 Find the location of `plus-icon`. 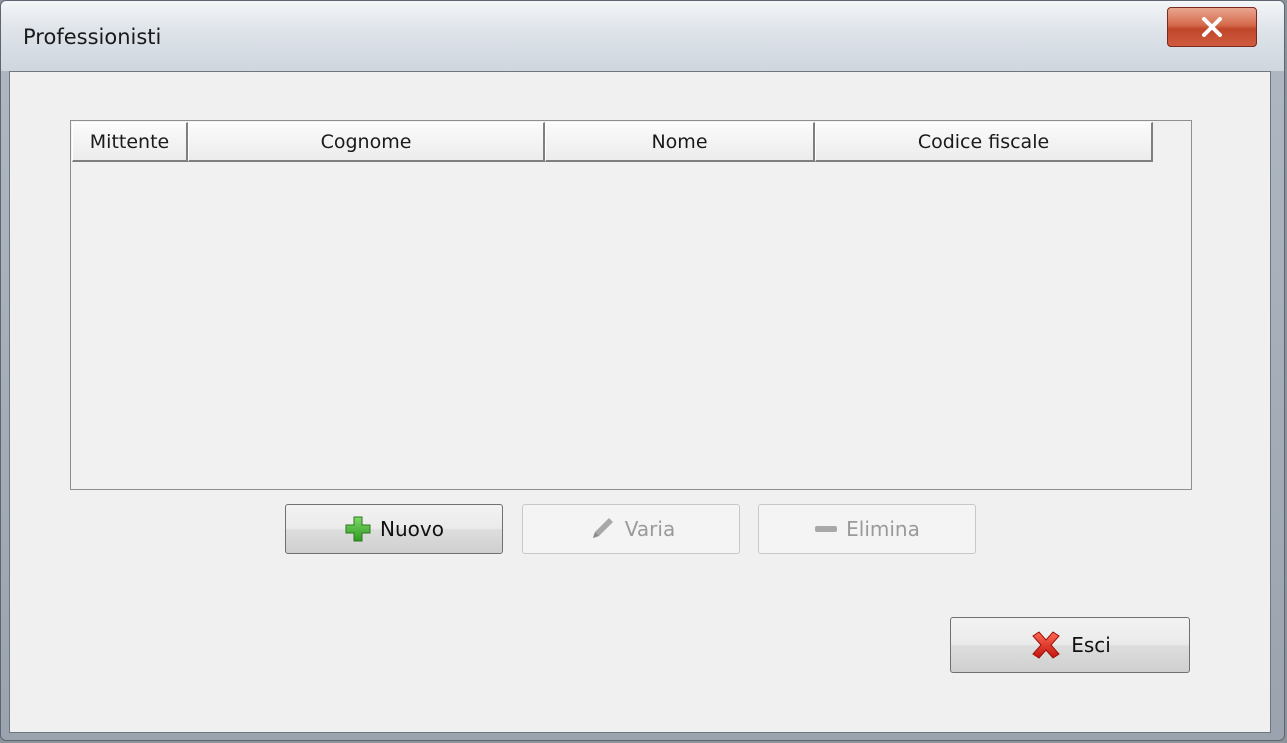

plus-icon is located at coordinates (358, 529).